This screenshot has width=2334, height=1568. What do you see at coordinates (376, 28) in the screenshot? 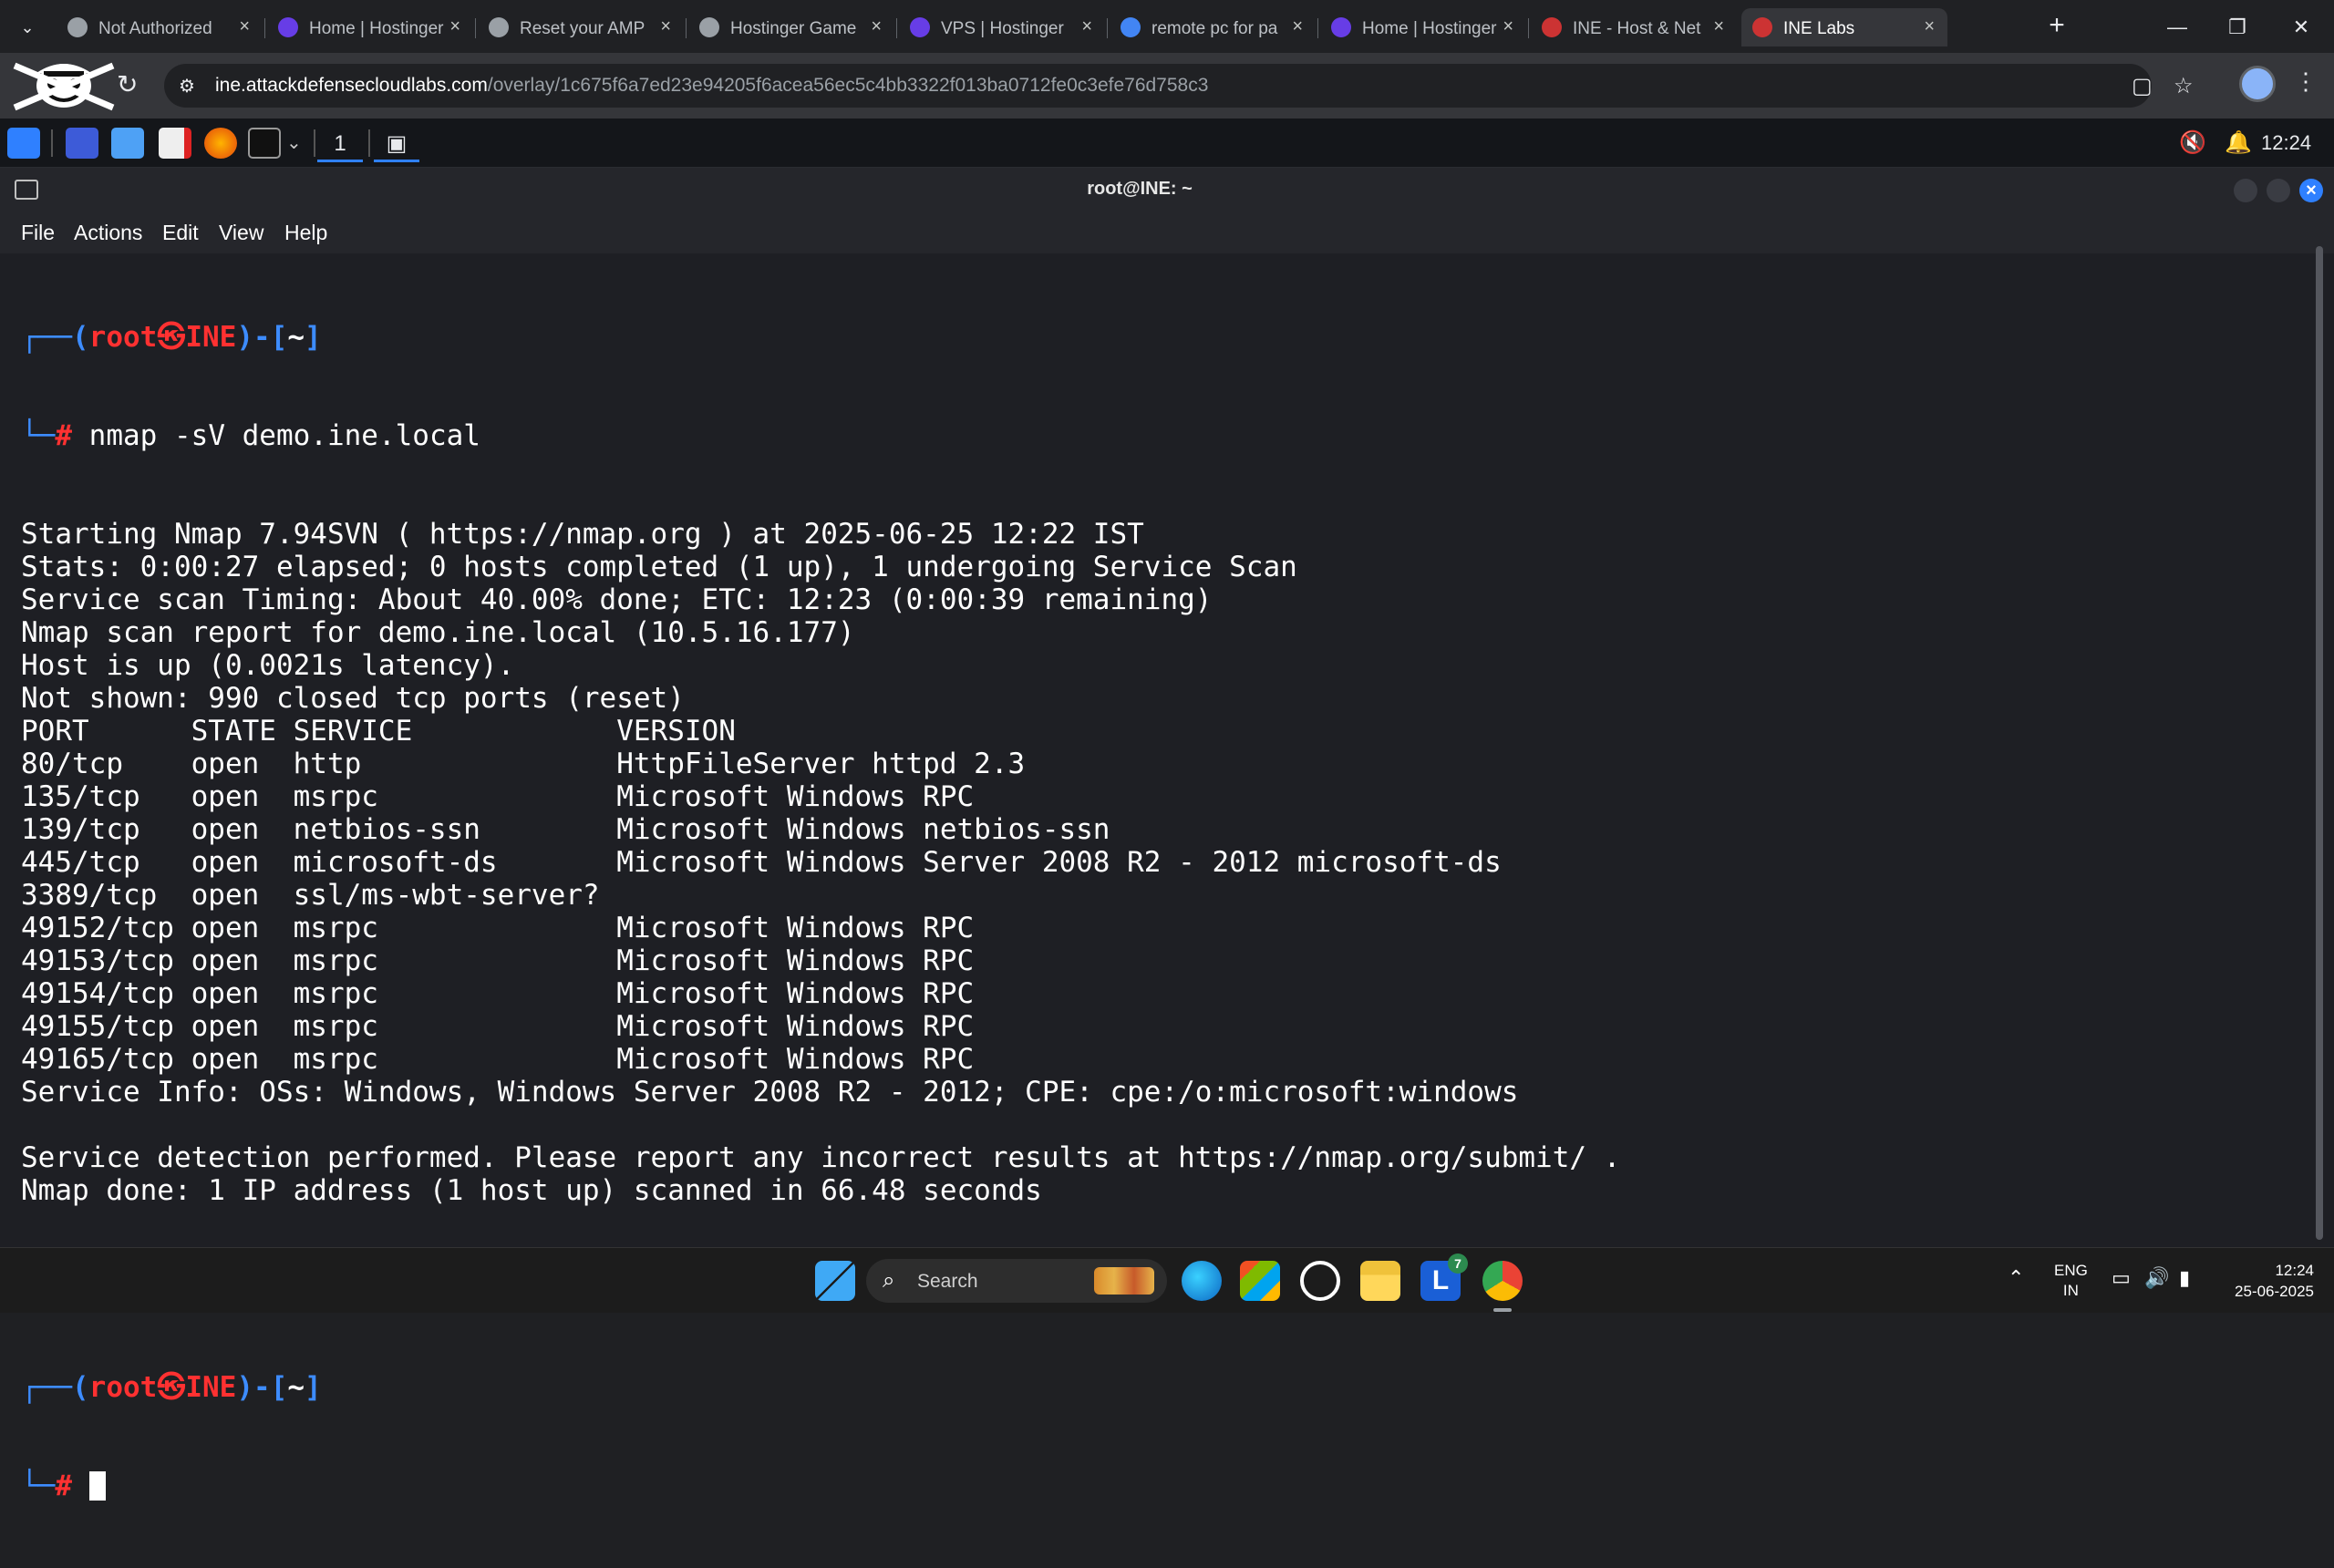
I see `tab-label: Home | Hostinger` at bounding box center [376, 28].